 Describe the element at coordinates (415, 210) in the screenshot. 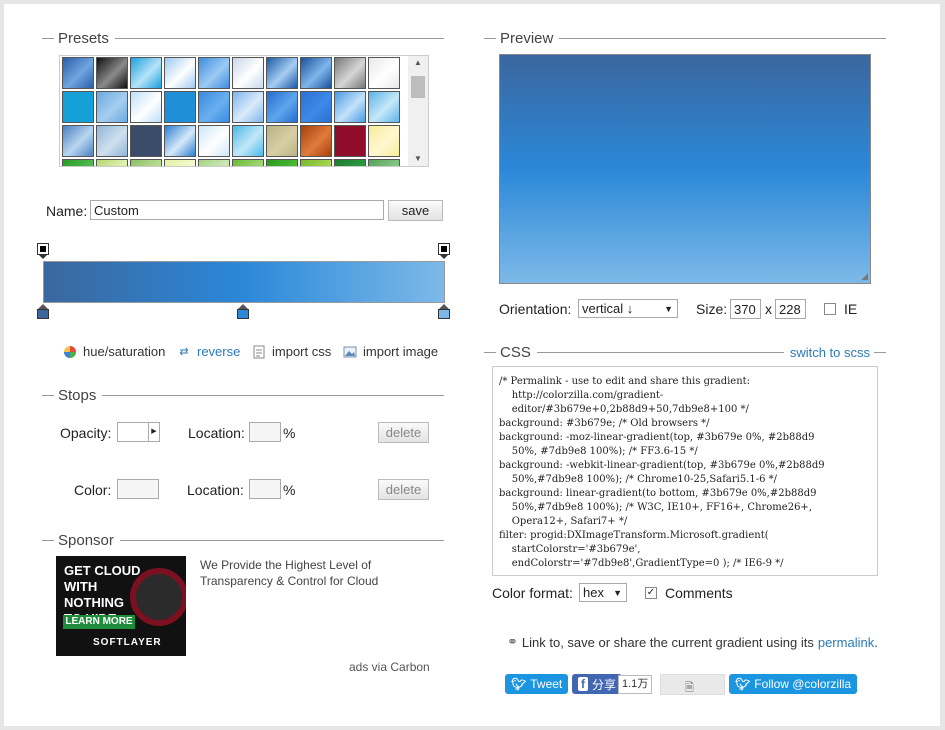

I see `save-button: save` at that location.